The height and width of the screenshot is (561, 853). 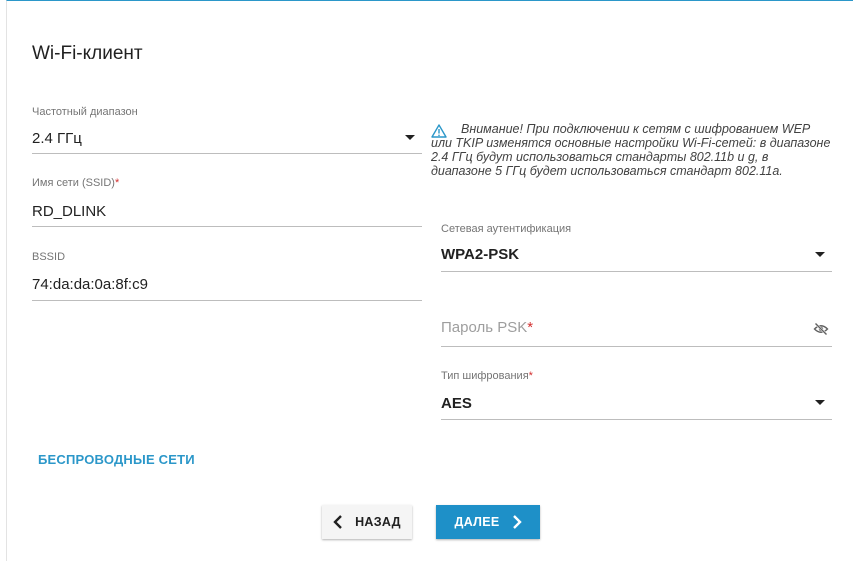 I want to click on band-underline, so click(x=227, y=153).